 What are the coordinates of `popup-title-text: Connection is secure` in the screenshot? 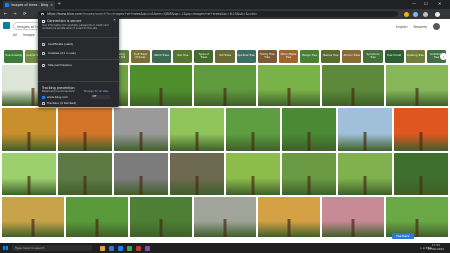 It's located at (64, 21).